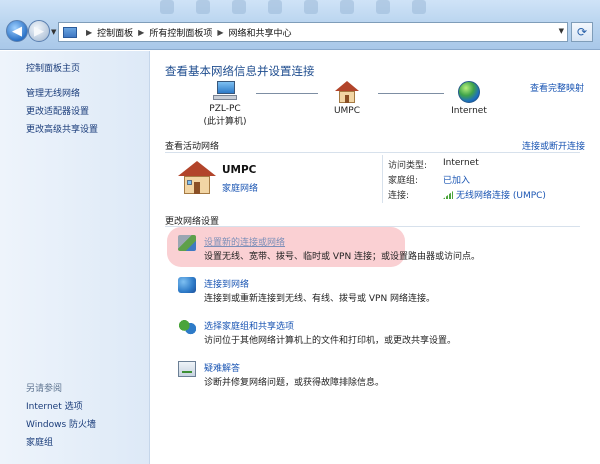 The image size is (600, 464). I want to click on task-title: 连接到网络, so click(226, 283).